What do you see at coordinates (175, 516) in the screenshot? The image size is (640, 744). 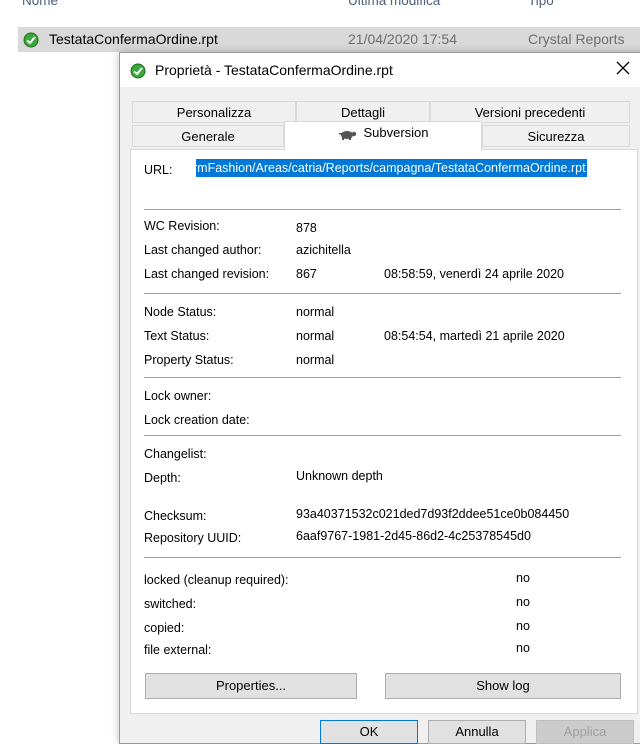 I see `checksum-label: Checksum:` at bounding box center [175, 516].